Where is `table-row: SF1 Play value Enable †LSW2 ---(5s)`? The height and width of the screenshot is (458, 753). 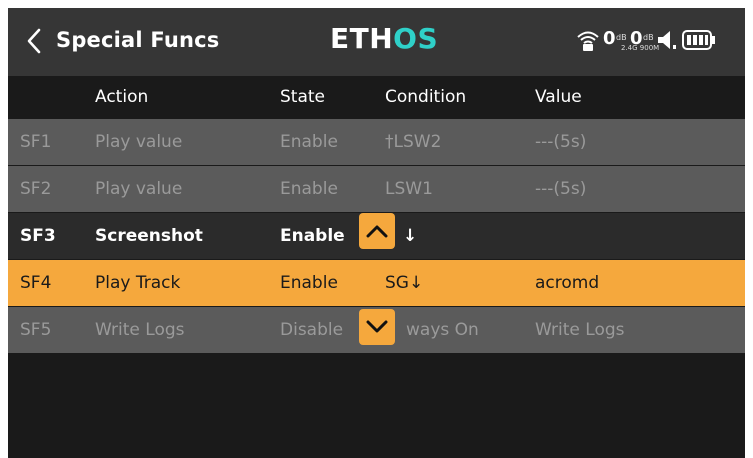
table-row: SF1 Play value Enable †LSW2 ---(5s) is located at coordinates (376, 141).